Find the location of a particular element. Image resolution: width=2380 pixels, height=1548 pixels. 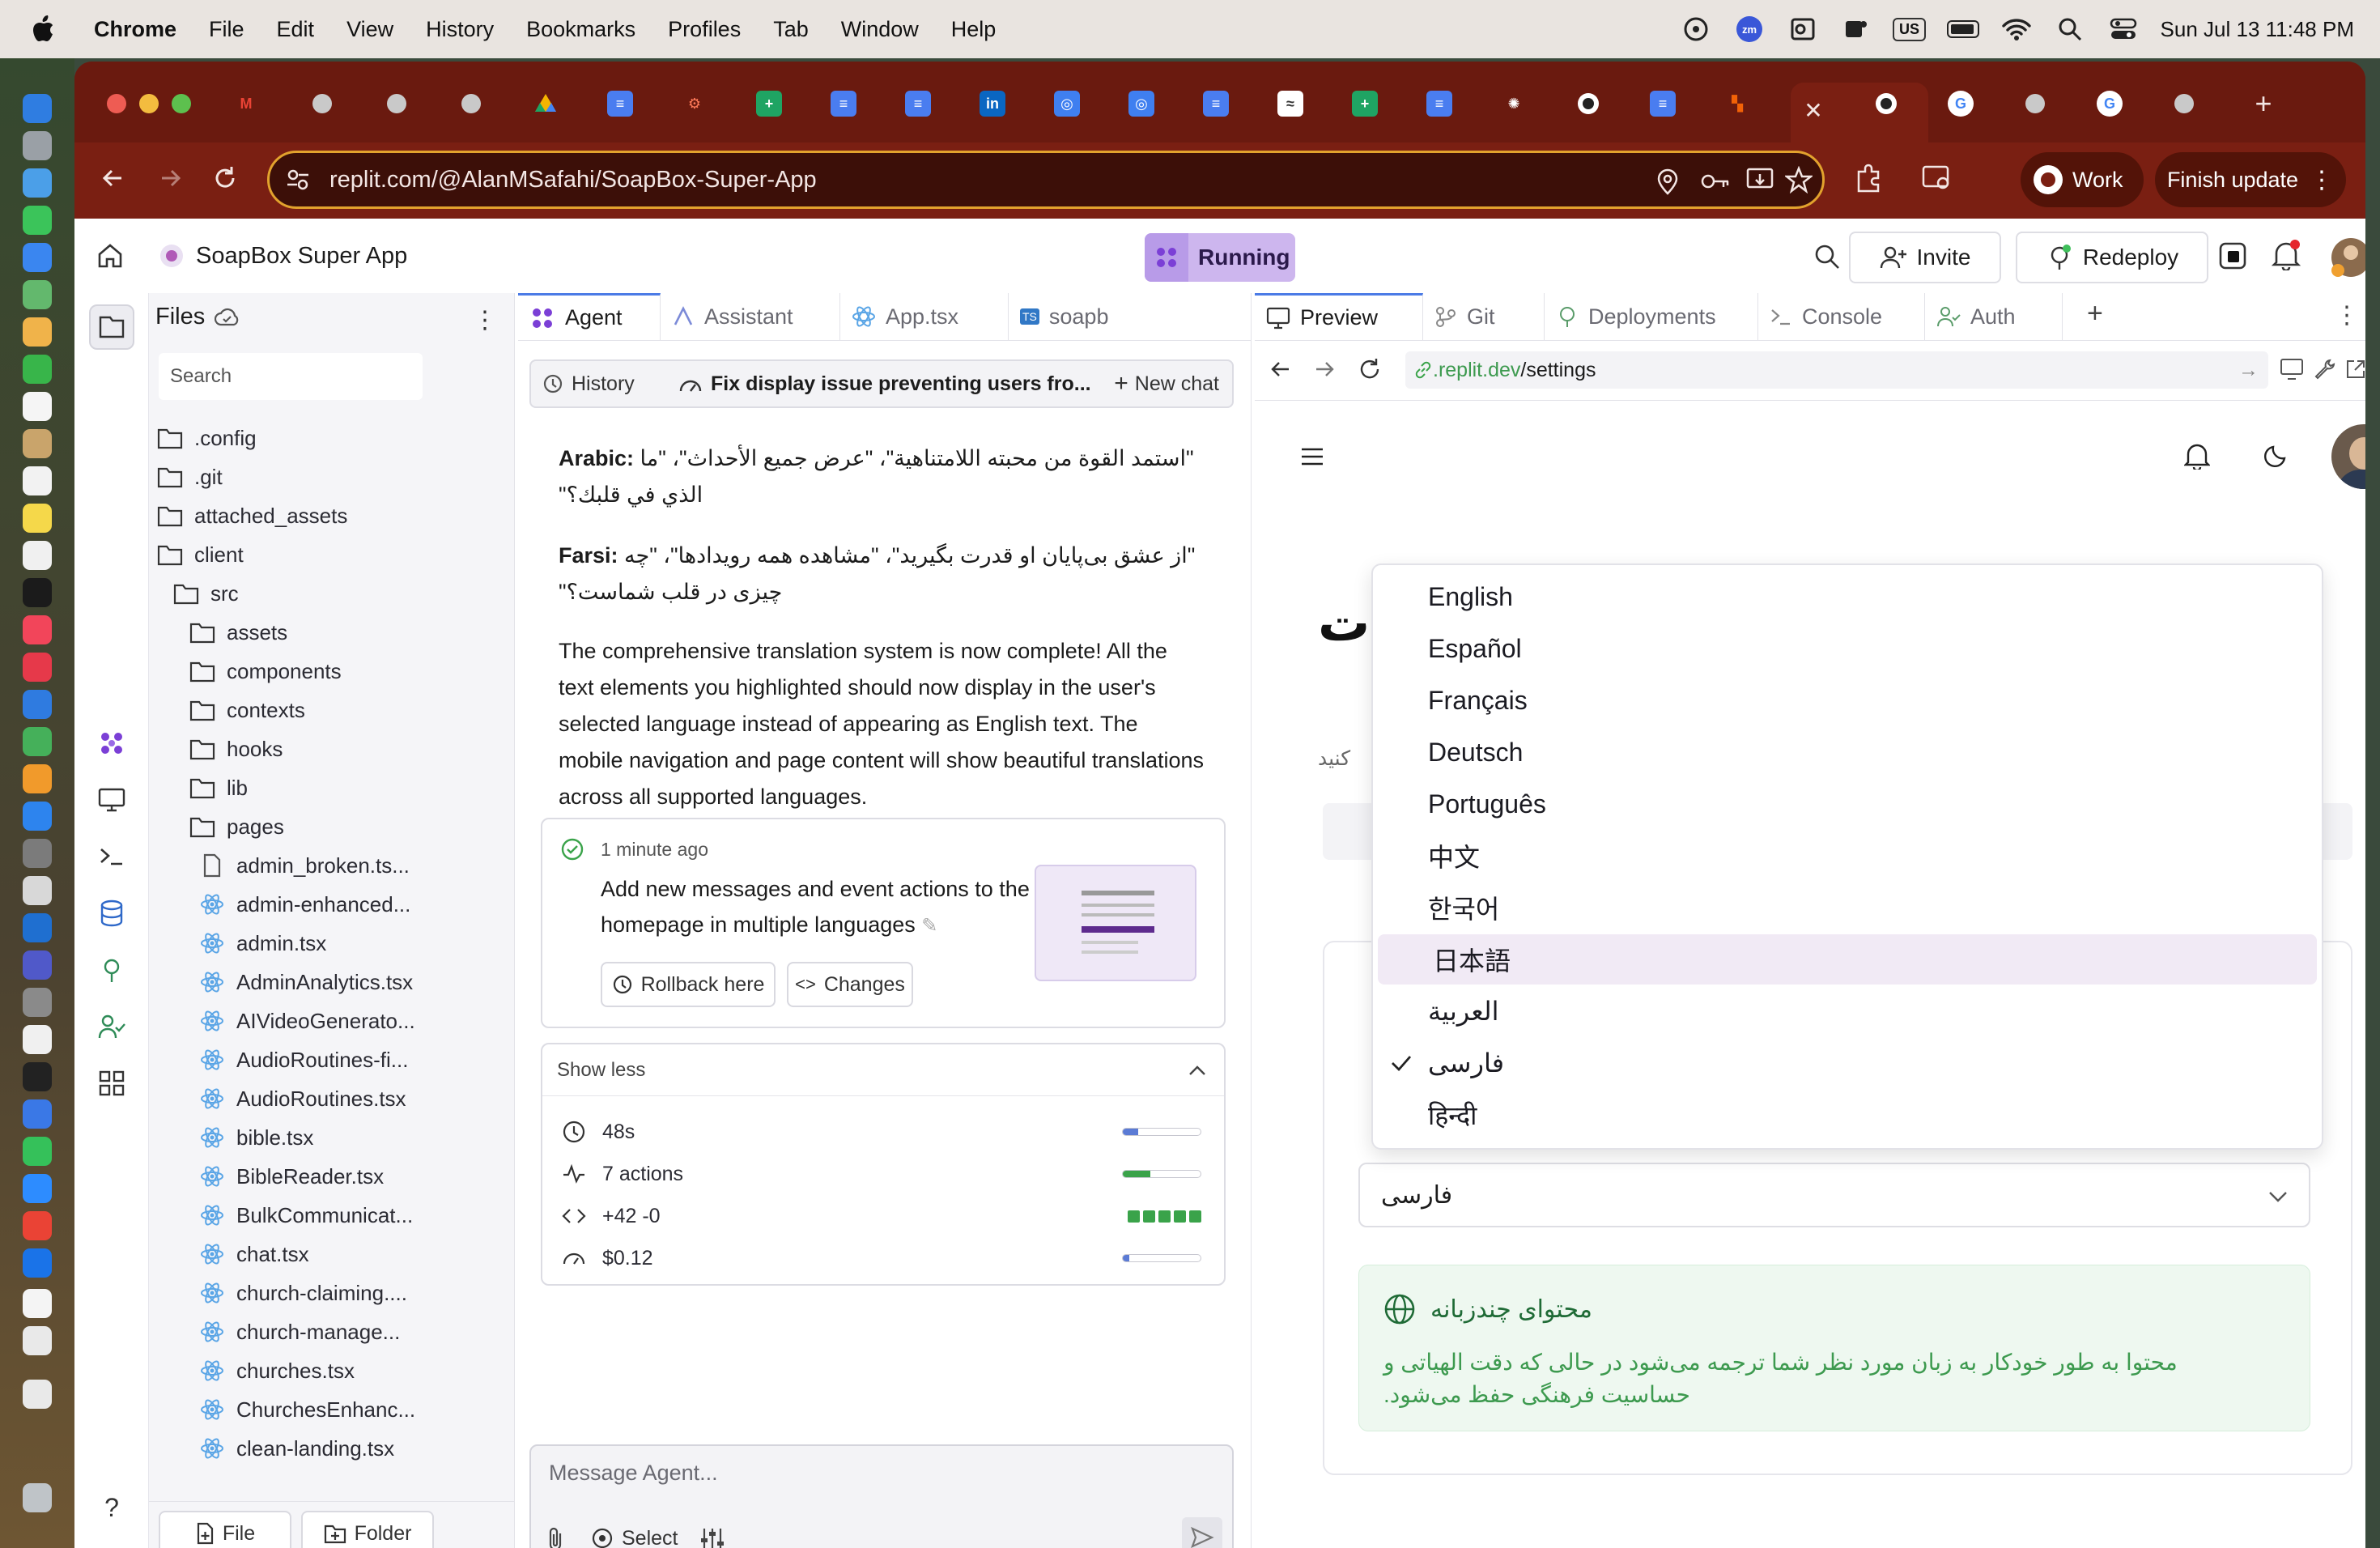

file-item: AdminAnalytics.tsx is located at coordinates (306, 982).